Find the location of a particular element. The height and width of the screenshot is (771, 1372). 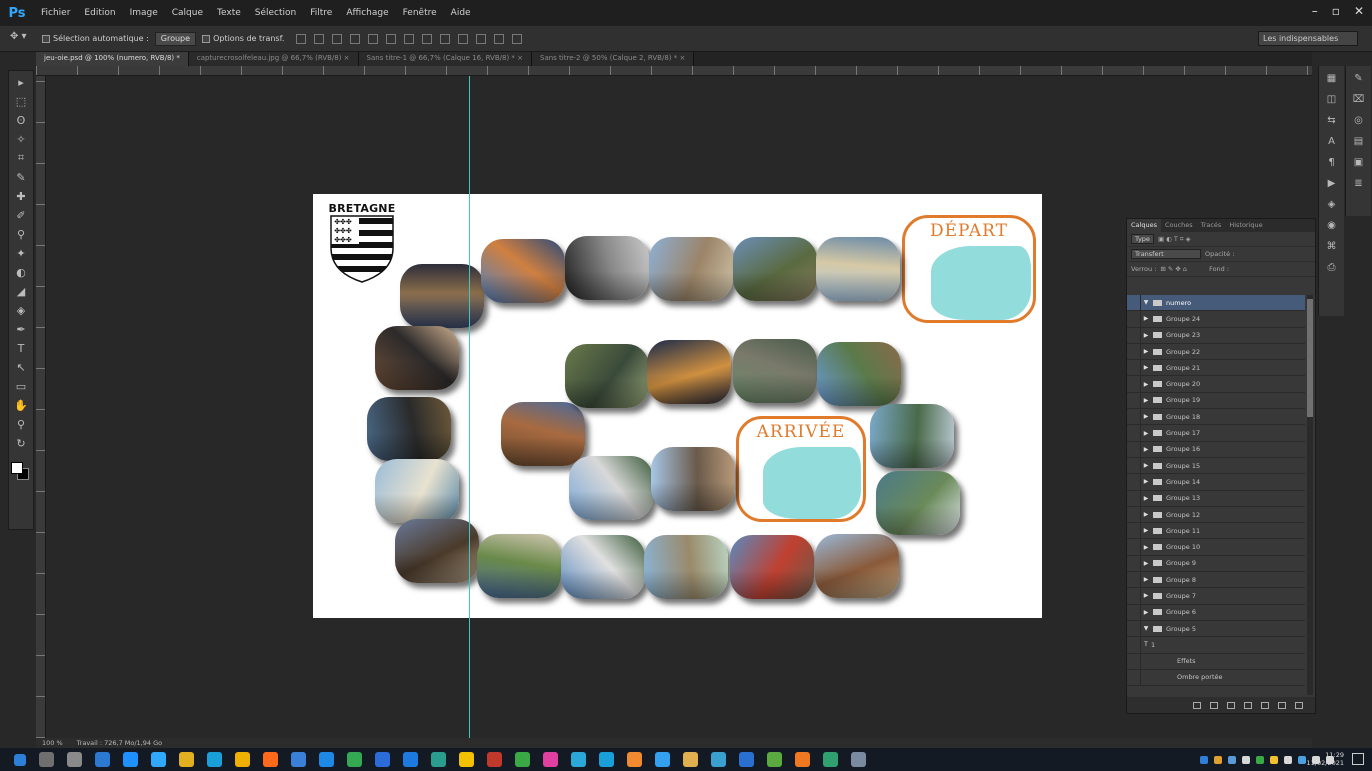

adjustments-panel-icon: ⇆ is located at coordinates (1332, 120).